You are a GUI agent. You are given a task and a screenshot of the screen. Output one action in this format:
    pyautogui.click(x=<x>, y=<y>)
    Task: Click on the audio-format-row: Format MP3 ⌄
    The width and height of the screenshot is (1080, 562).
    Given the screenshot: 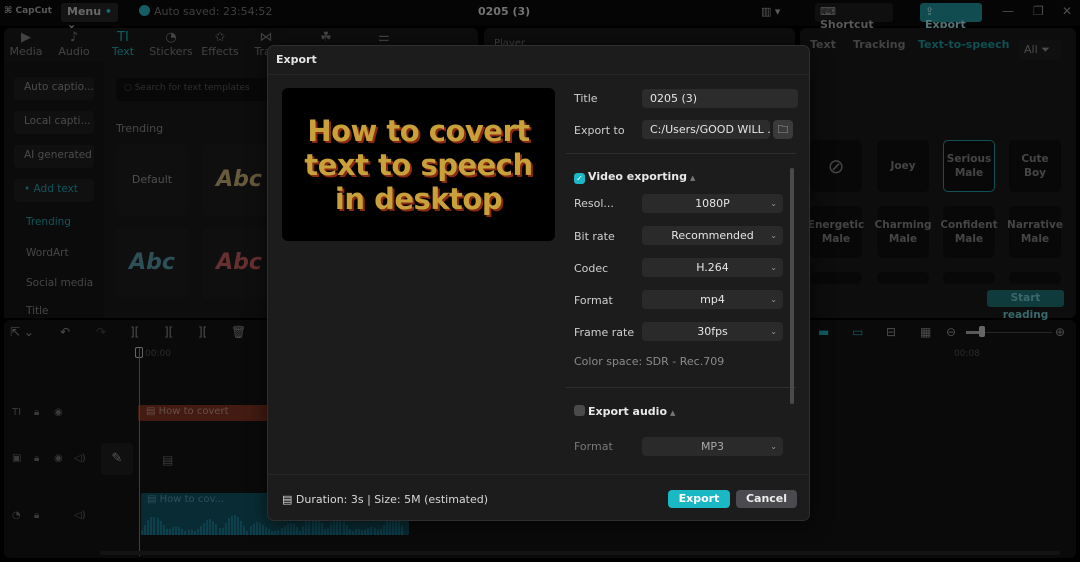 What is the action you would take?
    pyautogui.click(x=538, y=445)
    